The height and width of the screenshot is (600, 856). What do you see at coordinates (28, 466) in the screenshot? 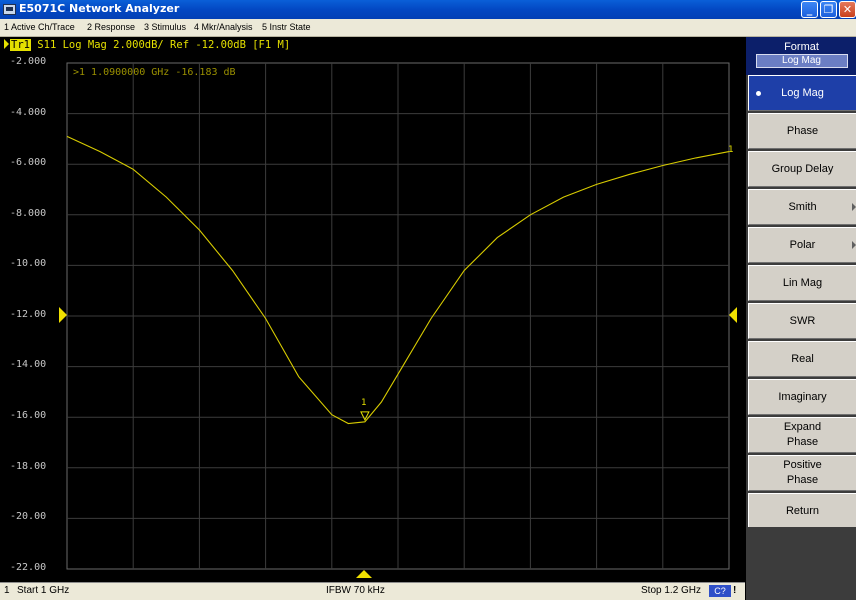
I see `y-tick-label: -18.00` at bounding box center [28, 466].